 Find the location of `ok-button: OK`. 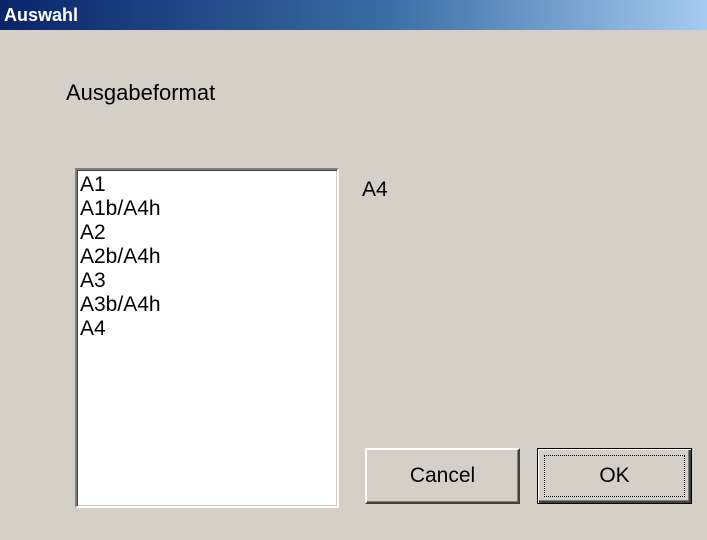

ok-button: OK is located at coordinates (614, 476).